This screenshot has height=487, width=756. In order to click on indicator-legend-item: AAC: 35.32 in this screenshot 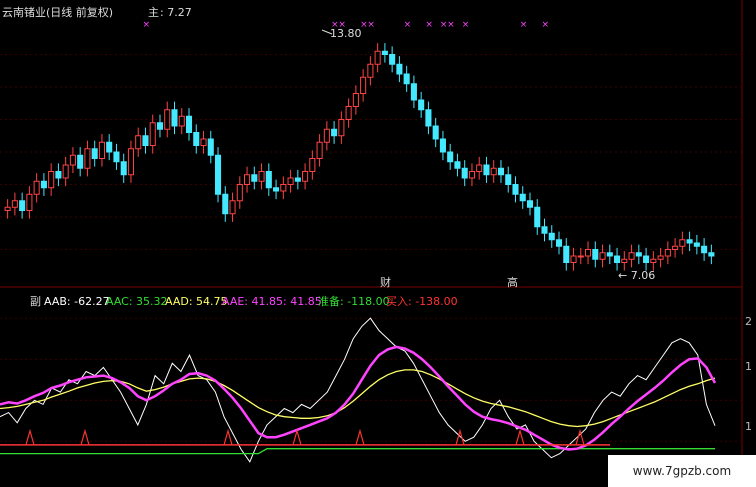, I will do `click(137, 301)`.